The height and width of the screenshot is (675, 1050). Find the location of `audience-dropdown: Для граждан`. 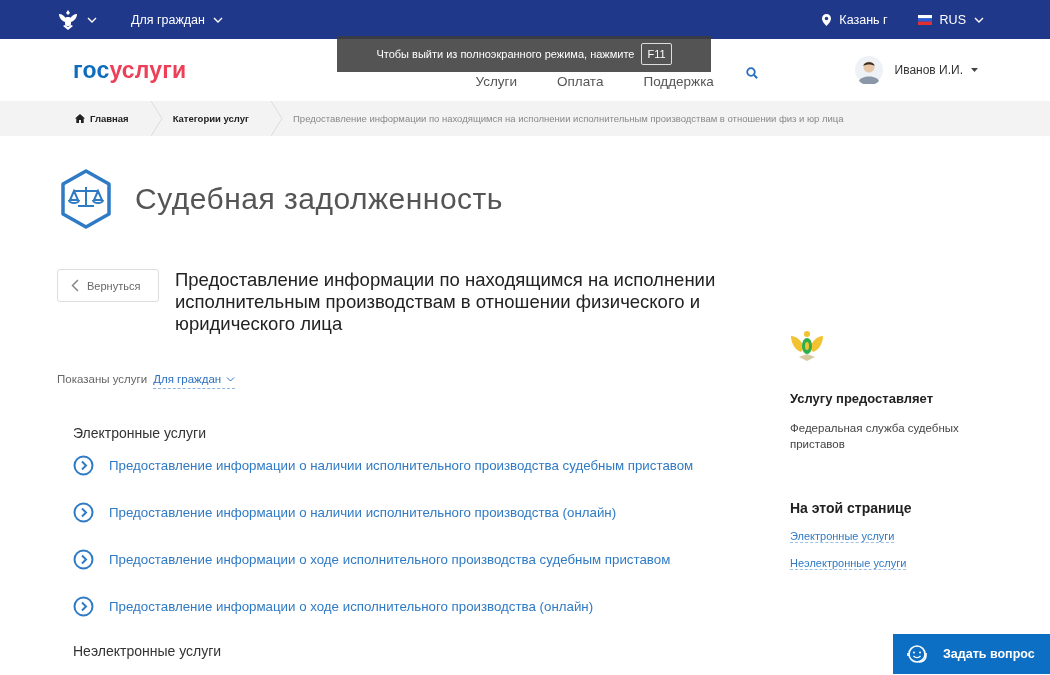

audience-dropdown: Для граждан is located at coordinates (177, 19).